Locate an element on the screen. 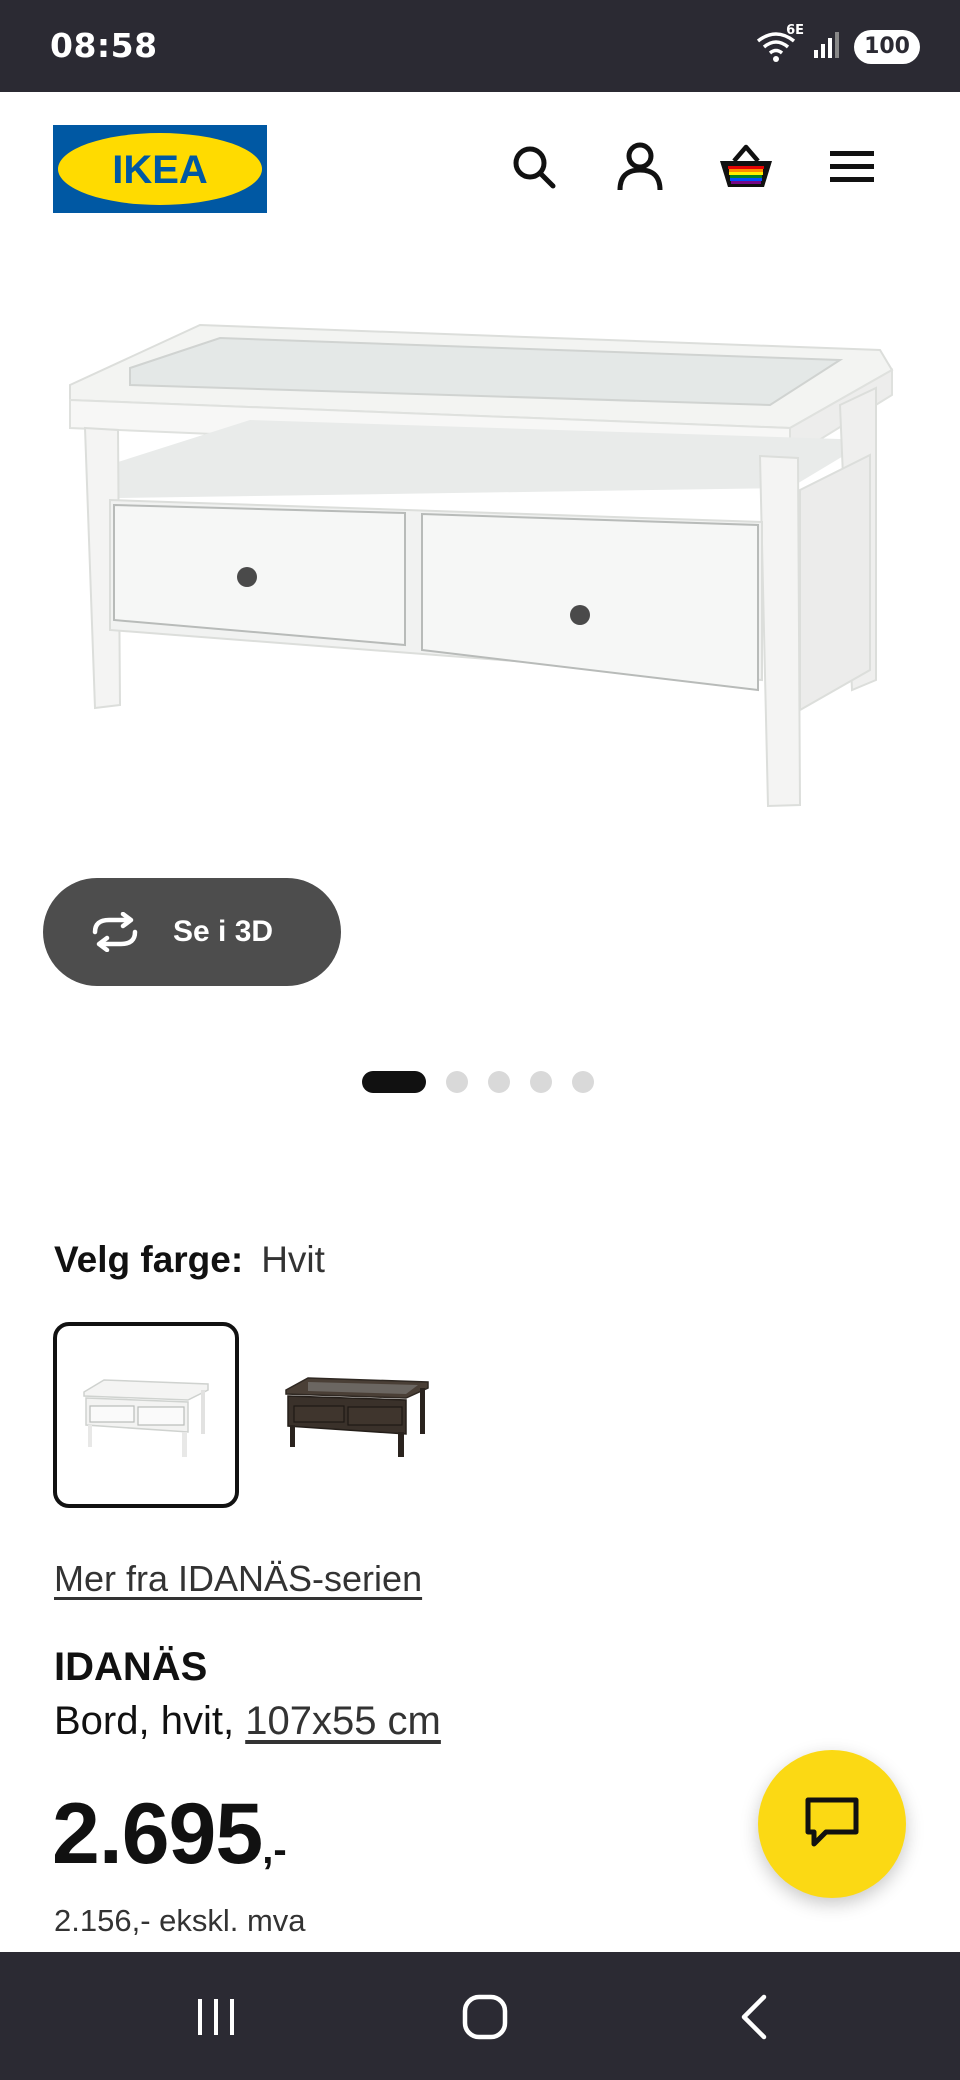 This screenshot has height=2080, width=960. view-in-3d-button: Se i 3D is located at coordinates (192, 932).